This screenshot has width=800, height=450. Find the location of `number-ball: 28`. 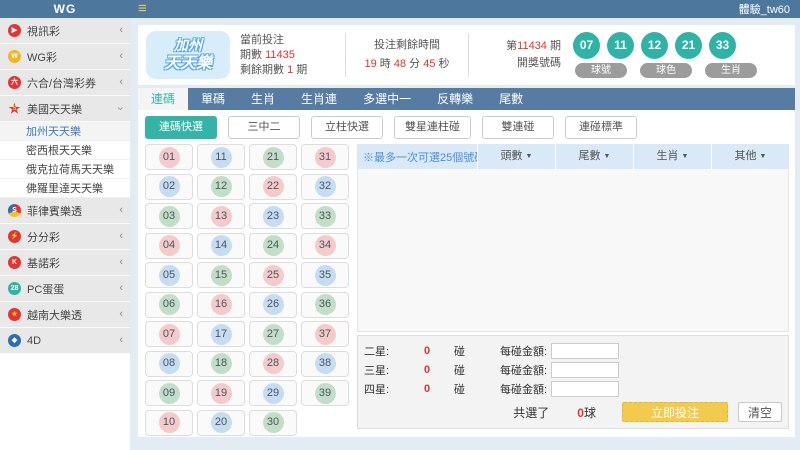

number-ball: 28 is located at coordinates (273, 363).